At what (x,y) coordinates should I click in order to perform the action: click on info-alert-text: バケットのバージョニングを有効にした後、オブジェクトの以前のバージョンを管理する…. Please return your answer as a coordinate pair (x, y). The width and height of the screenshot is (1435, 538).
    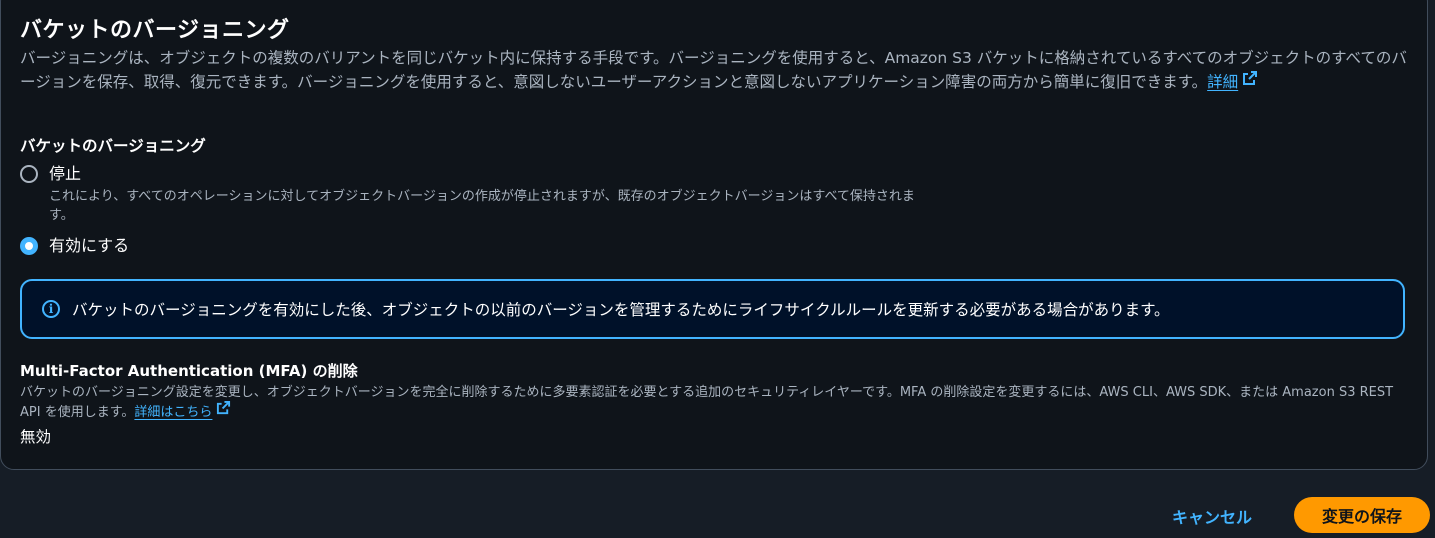
    Looking at the image, I should click on (621, 310).